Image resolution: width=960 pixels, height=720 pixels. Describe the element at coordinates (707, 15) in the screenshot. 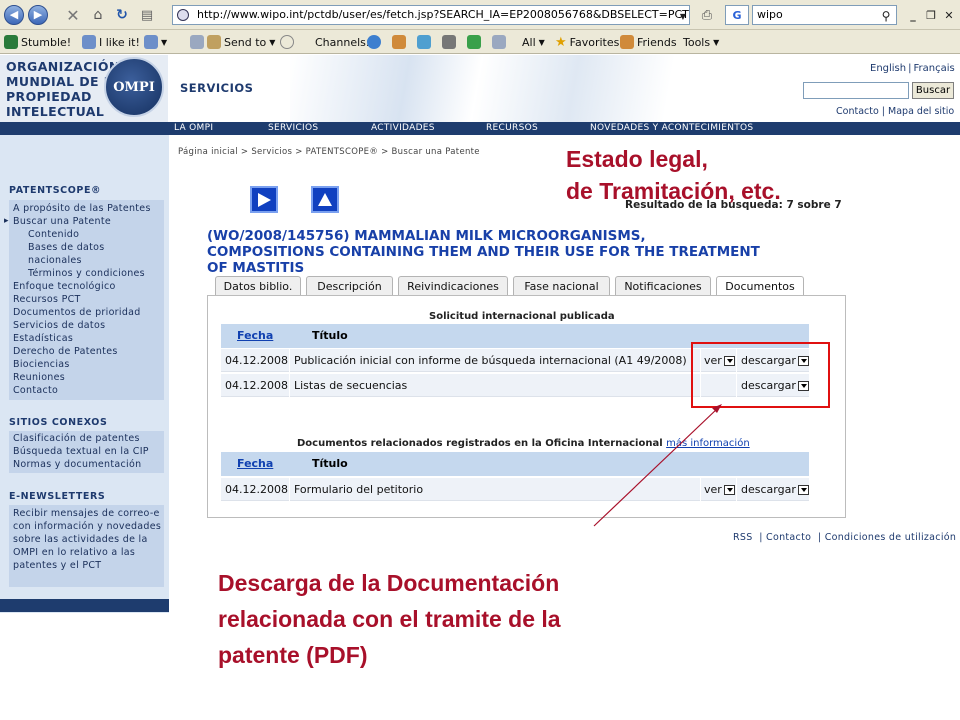

I see `print-icon: ⎙` at that location.